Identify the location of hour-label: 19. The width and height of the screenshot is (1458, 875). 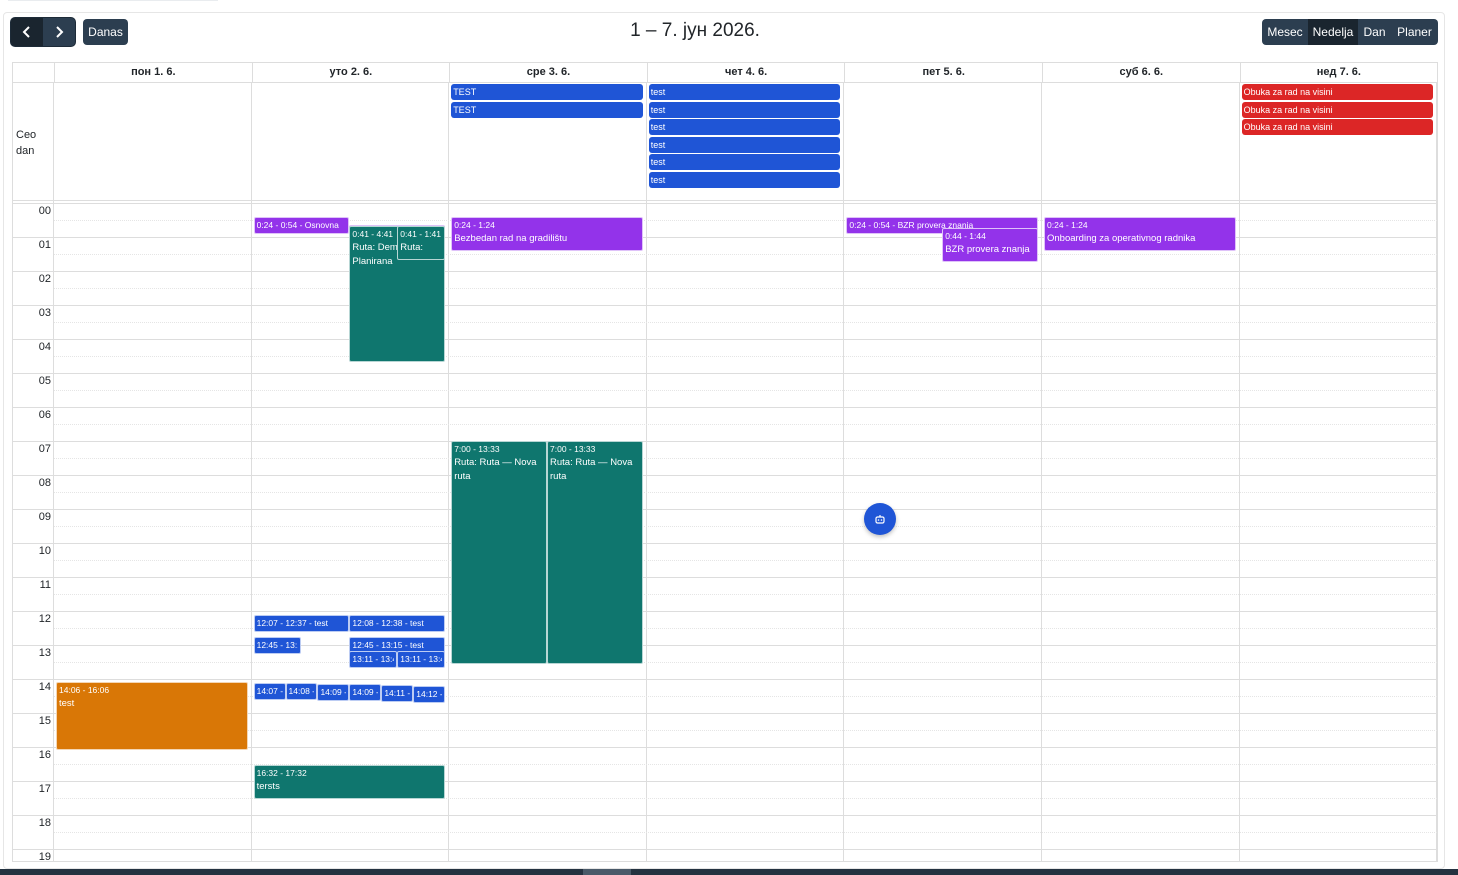
(44, 856).